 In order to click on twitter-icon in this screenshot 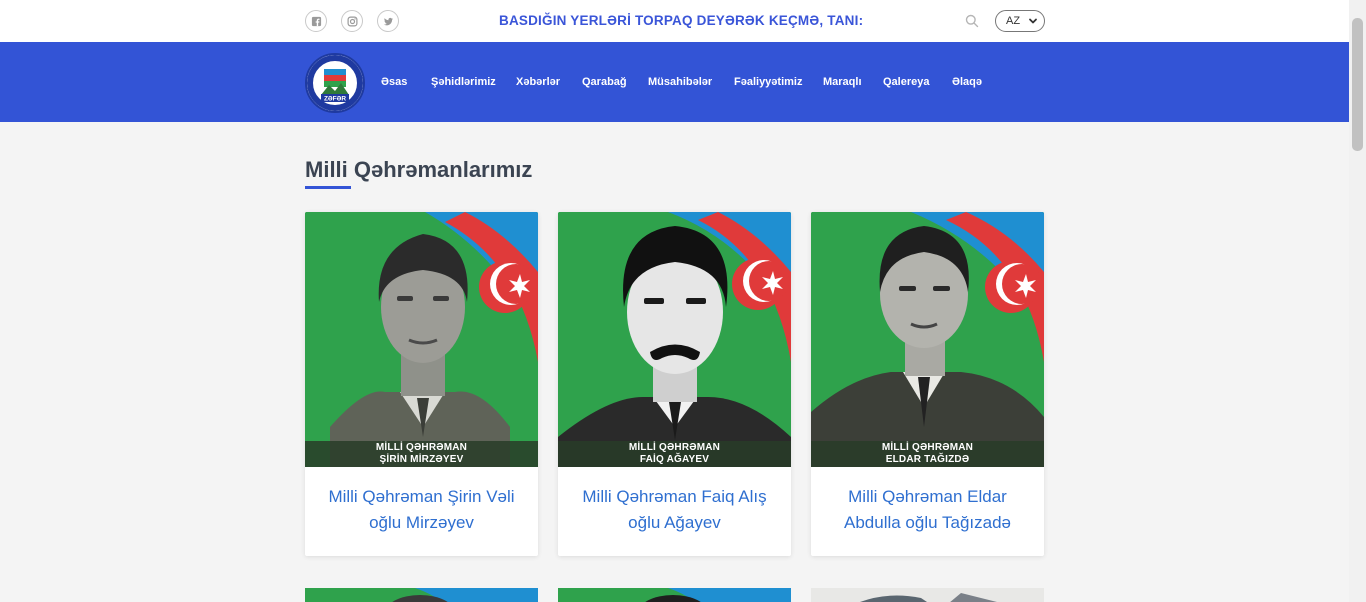, I will do `click(388, 21)`.